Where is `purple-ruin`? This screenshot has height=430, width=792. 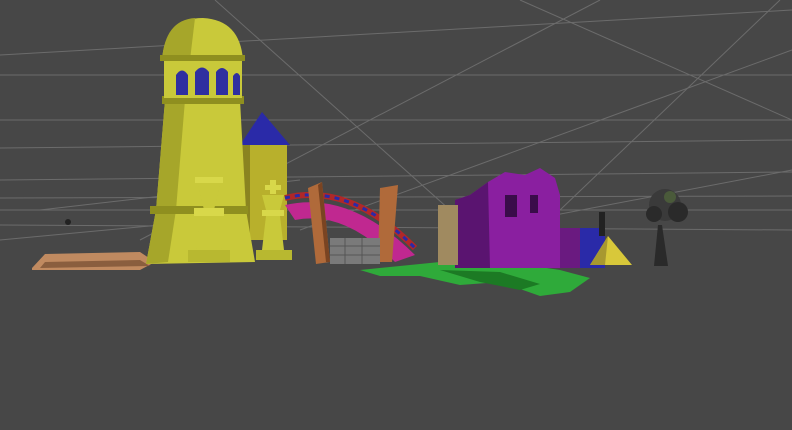
purple-ruin is located at coordinates (521, 218).